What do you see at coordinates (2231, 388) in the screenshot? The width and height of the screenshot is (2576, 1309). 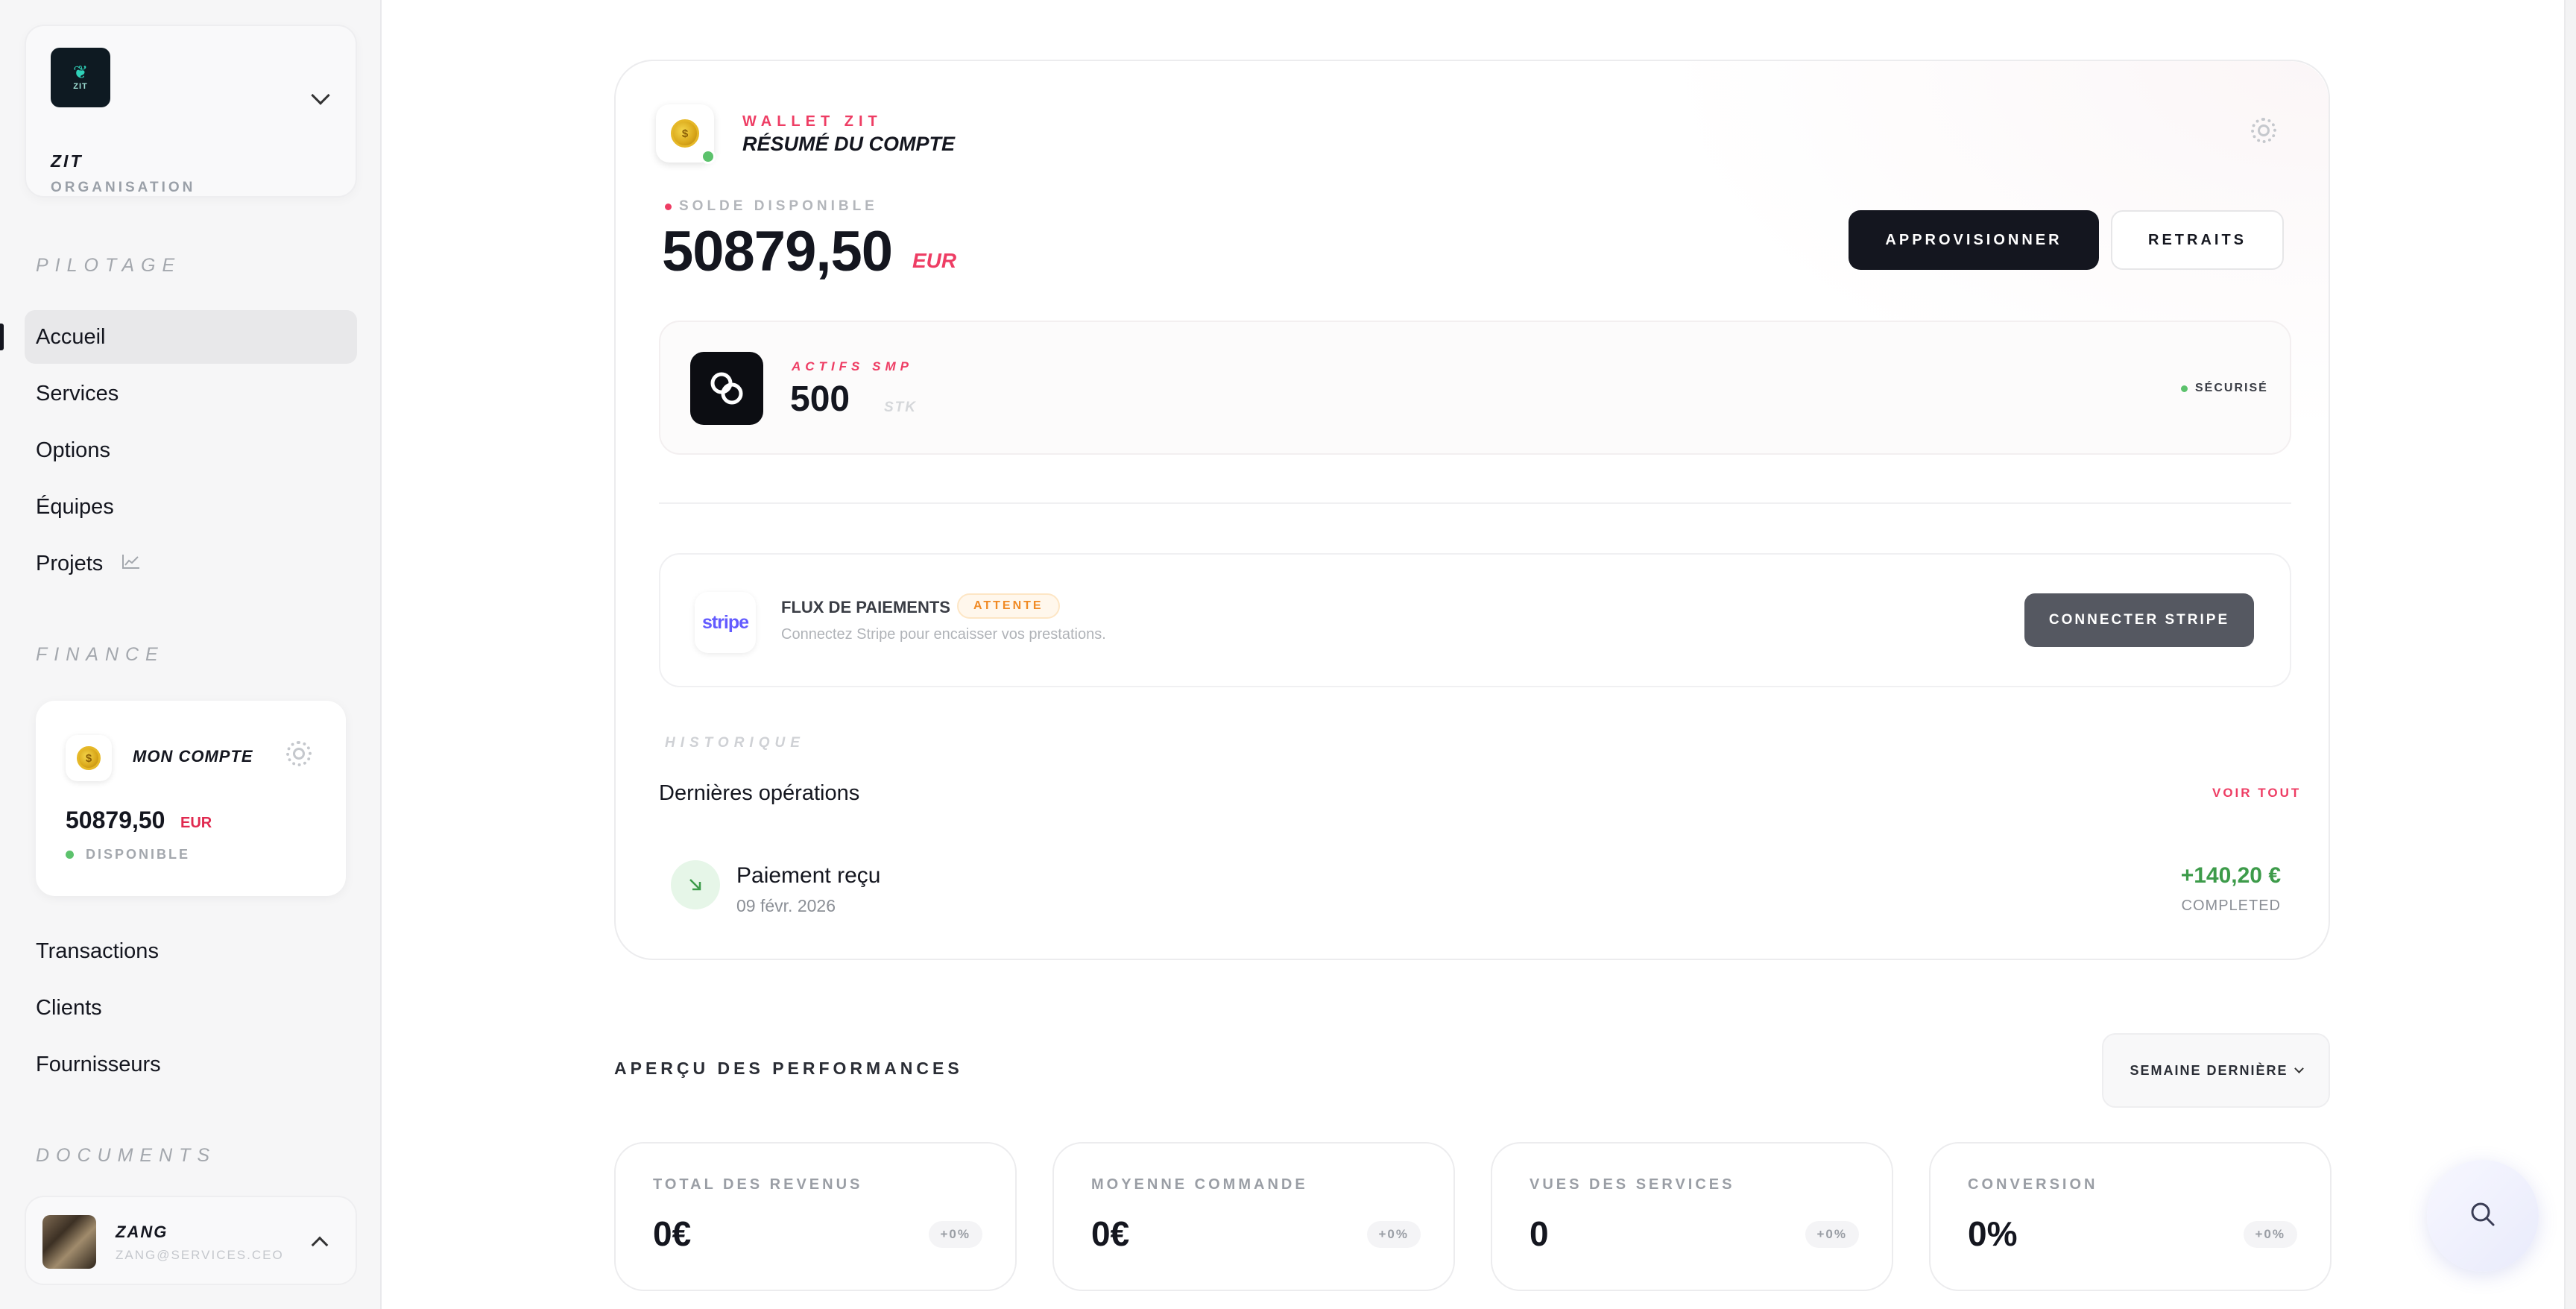 I see `secure-badge-text: SÉCURISÉ` at bounding box center [2231, 388].